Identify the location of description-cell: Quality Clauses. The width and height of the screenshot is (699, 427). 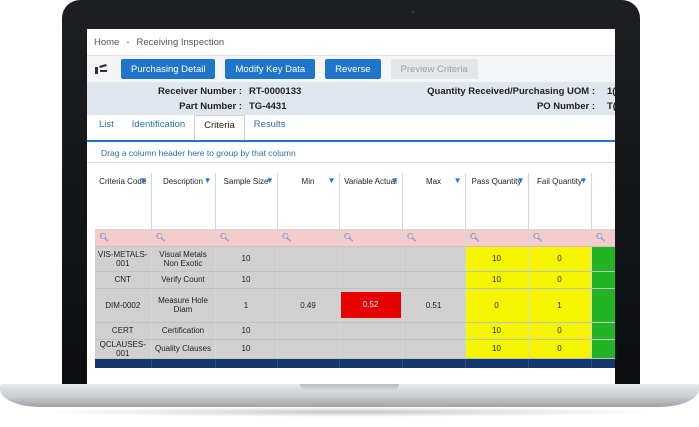
(183, 349).